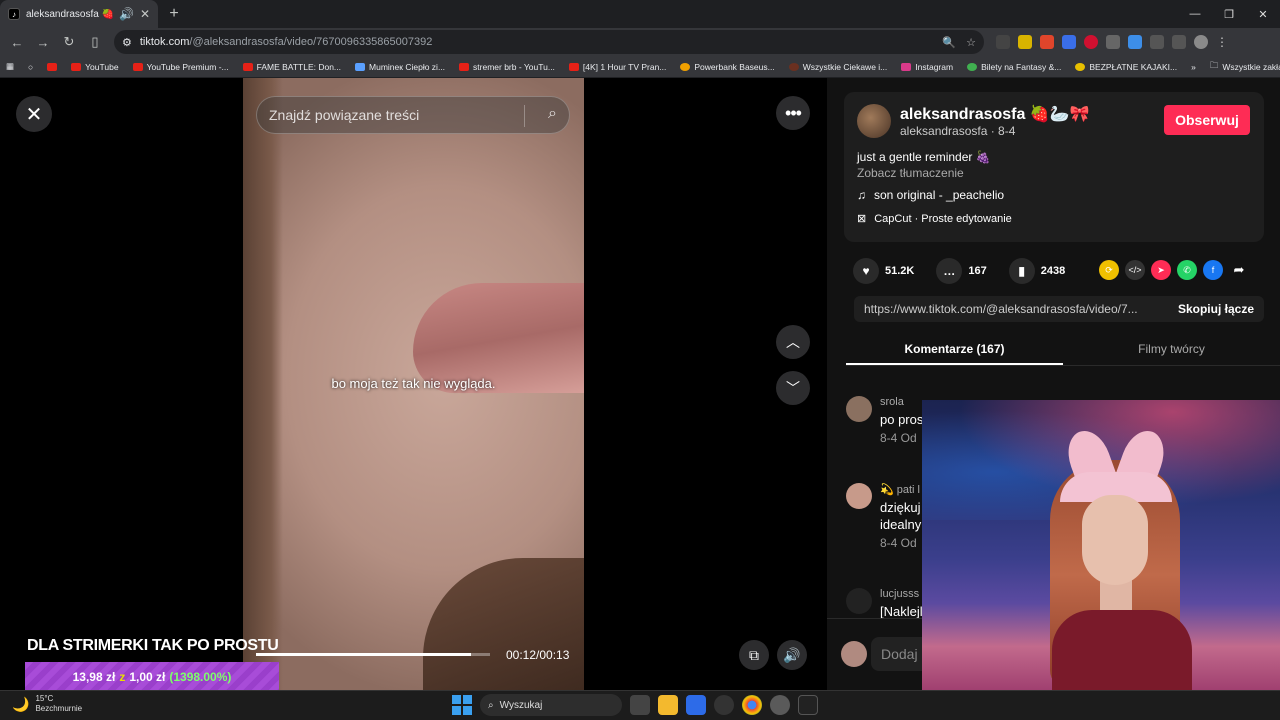 The image size is (1280, 720). I want to click on comment-username: lucjusss, so click(901, 594).